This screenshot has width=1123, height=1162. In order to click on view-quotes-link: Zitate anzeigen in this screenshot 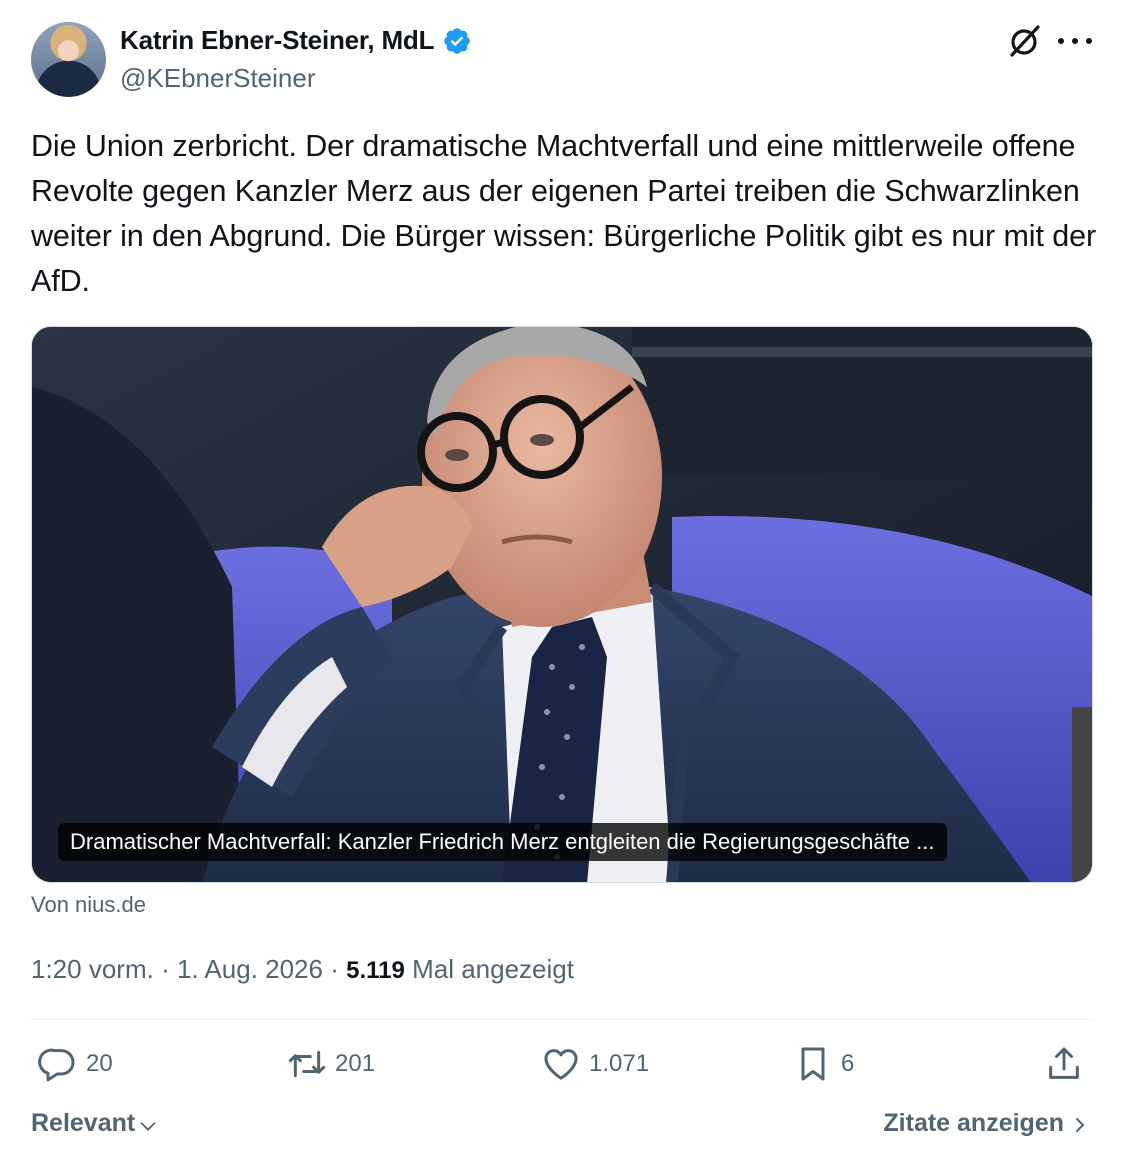, I will do `click(986, 1123)`.